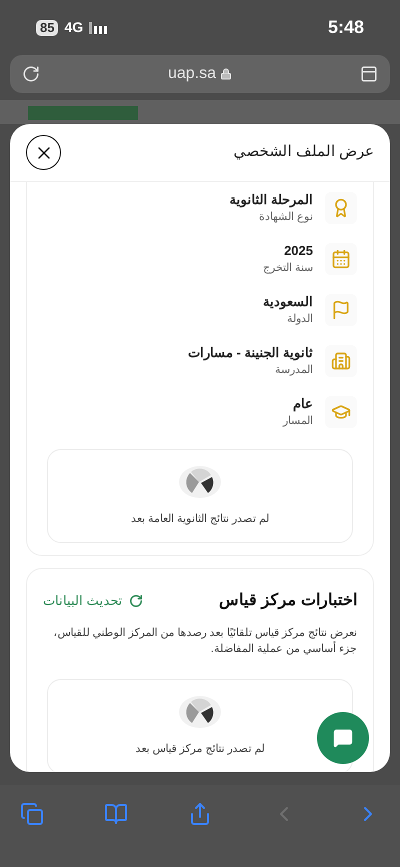 The width and height of the screenshot is (400, 867). What do you see at coordinates (74, 27) in the screenshot?
I see `network-type: 4G` at bounding box center [74, 27].